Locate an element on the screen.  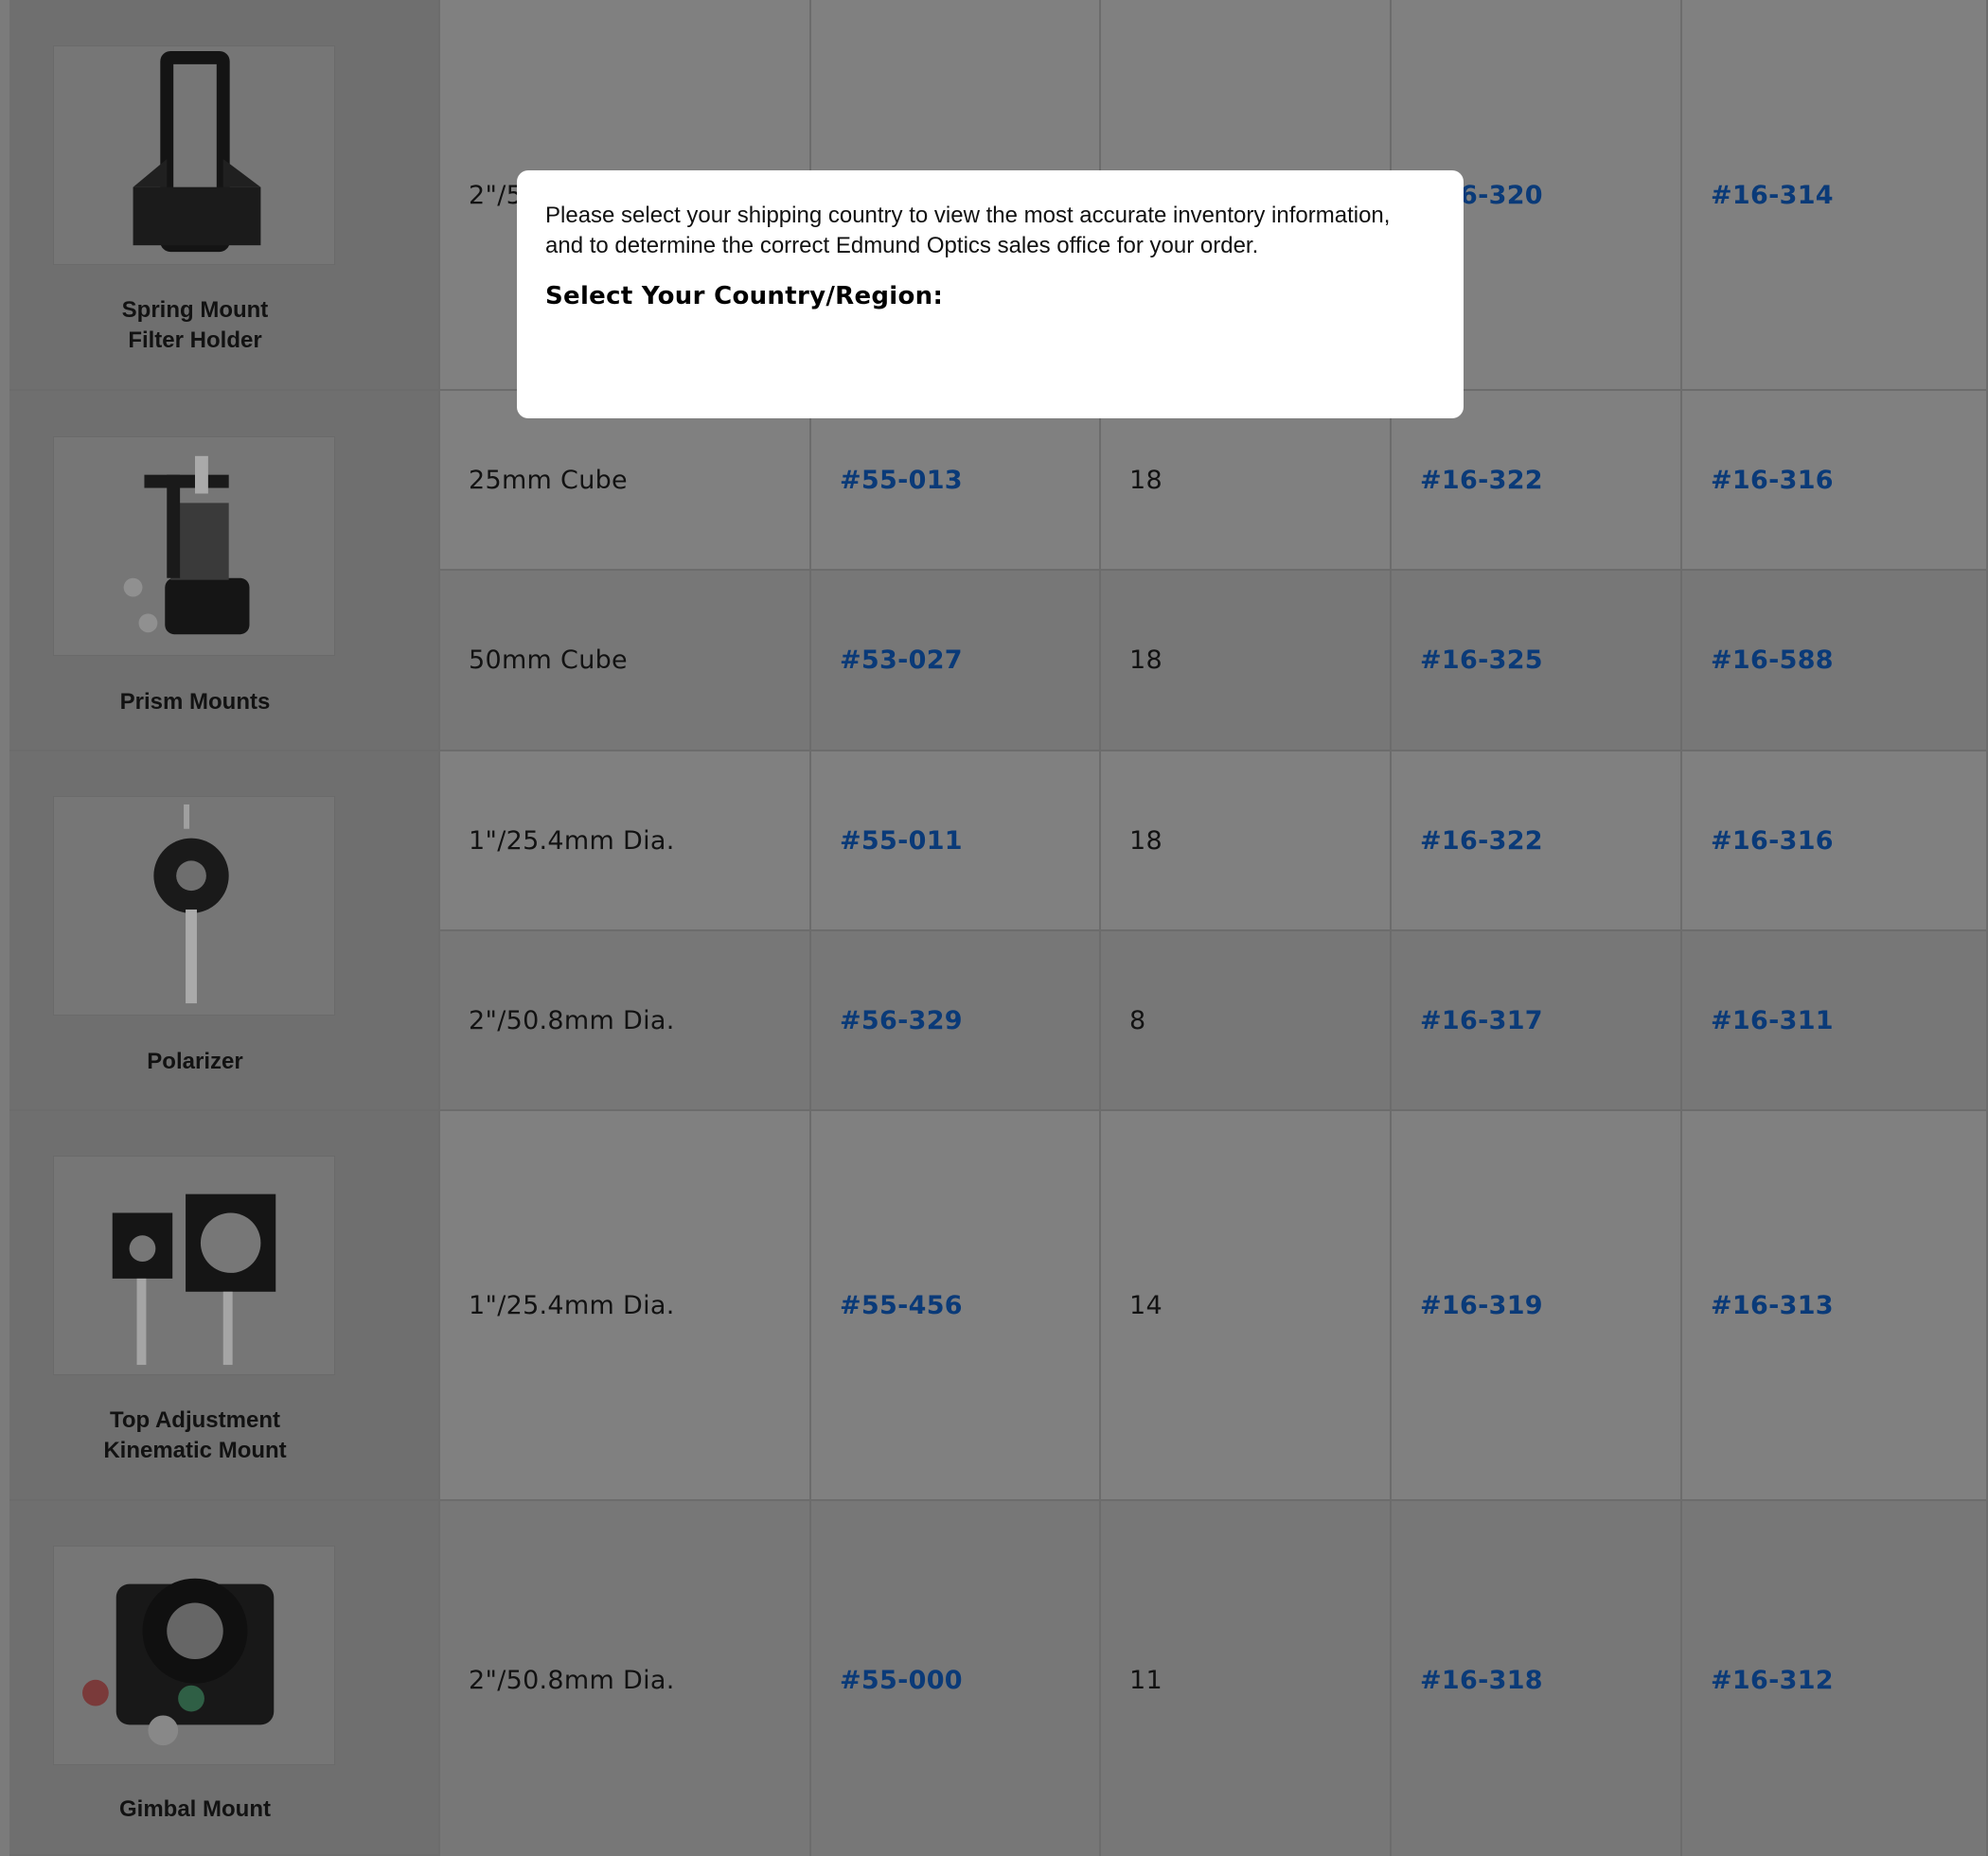
qty-cell: 14 is located at coordinates (1246, 1306).